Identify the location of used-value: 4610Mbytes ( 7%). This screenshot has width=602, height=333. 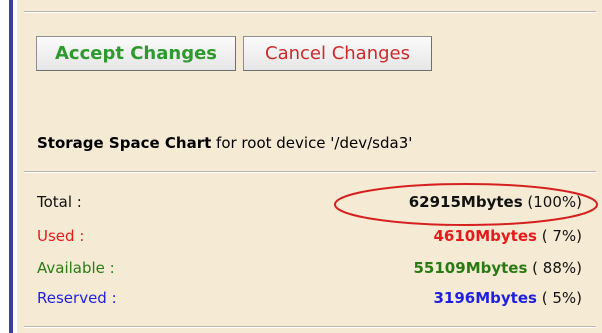
(507, 236).